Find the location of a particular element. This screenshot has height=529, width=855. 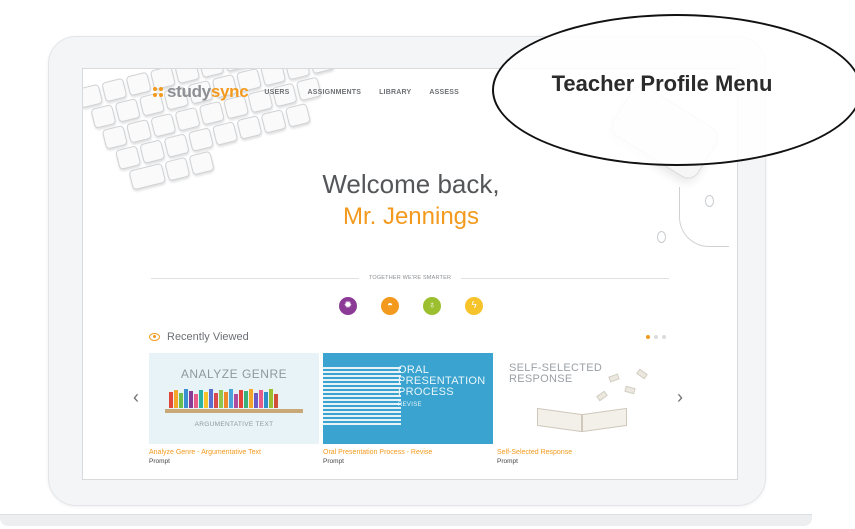

studysync-logo: study sync is located at coordinates (201, 92).